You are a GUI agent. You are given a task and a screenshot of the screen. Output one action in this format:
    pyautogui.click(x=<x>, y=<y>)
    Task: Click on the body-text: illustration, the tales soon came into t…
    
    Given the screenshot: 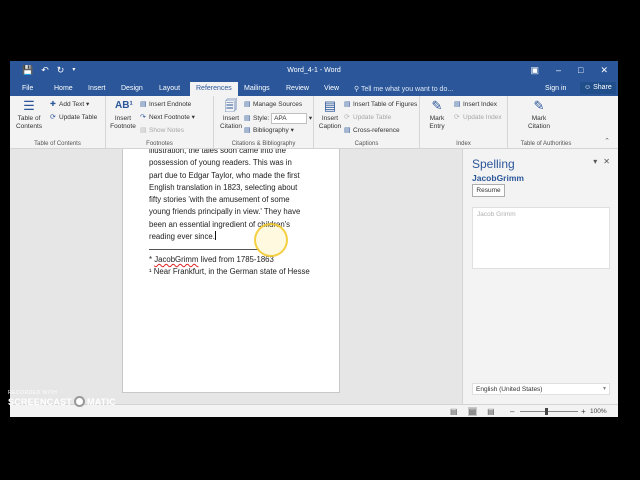 What is the action you would take?
    pyautogui.click(x=236, y=196)
    